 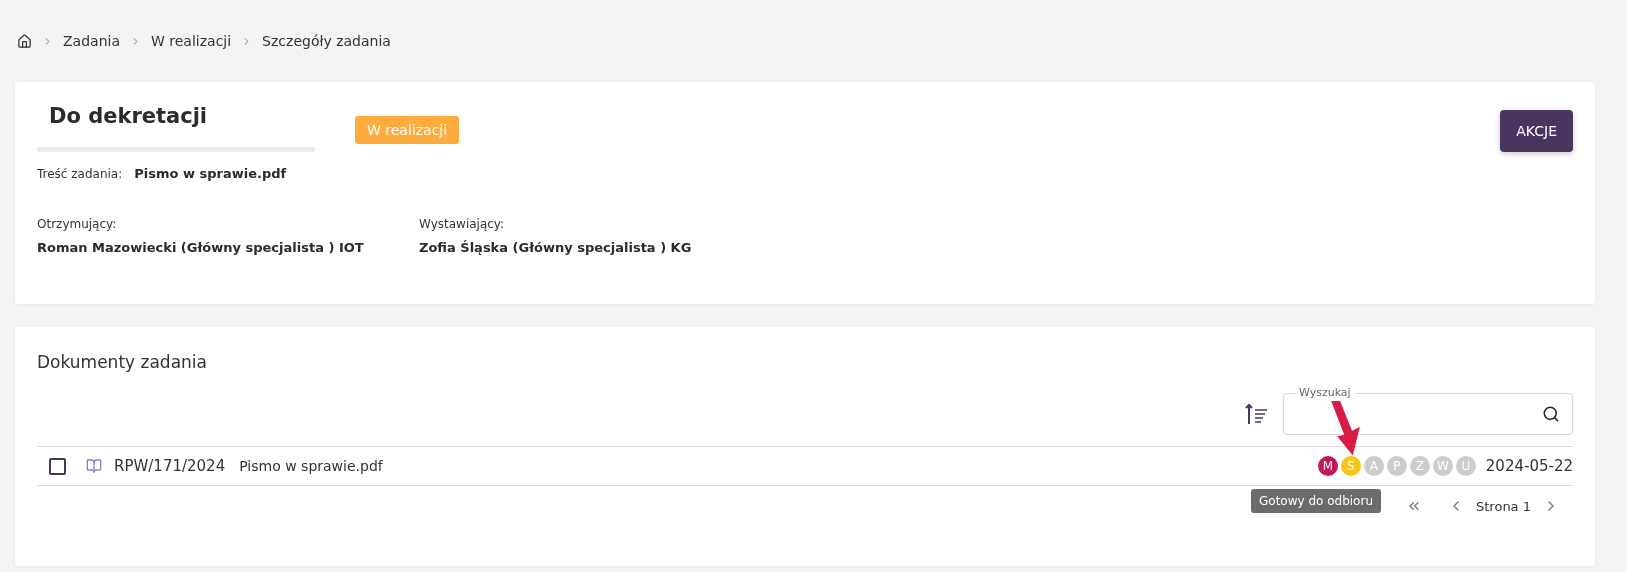 What do you see at coordinates (1529, 466) in the screenshot?
I see `document-date: 2024-05-22` at bounding box center [1529, 466].